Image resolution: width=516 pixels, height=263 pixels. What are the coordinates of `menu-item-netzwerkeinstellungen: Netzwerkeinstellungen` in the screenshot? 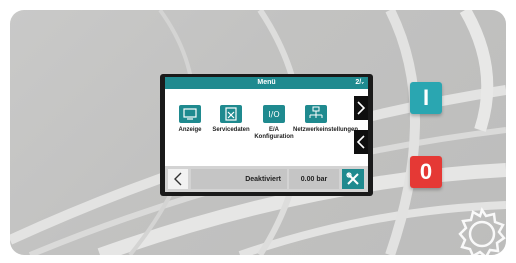 It's located at (326, 119).